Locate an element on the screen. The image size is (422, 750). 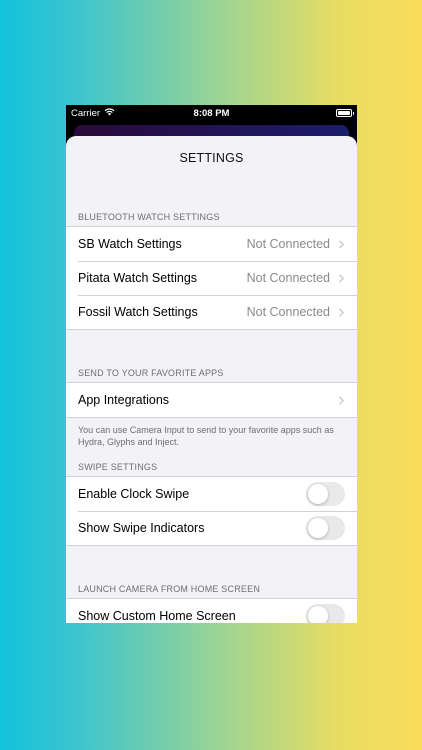
battery-icon is located at coordinates (345, 113).